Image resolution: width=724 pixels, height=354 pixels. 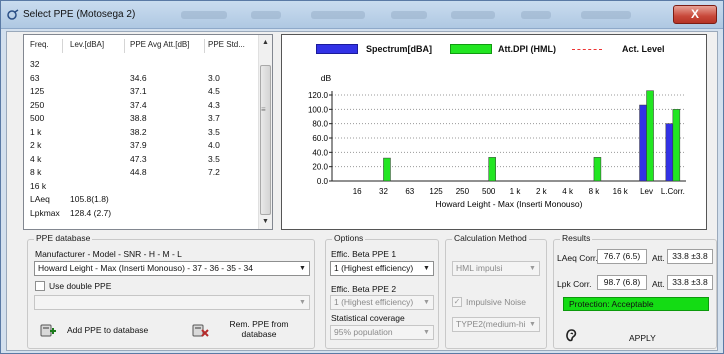 I want to click on col-header-ppe-avg: PPE Avg Att.[dB], so click(x=159, y=47).